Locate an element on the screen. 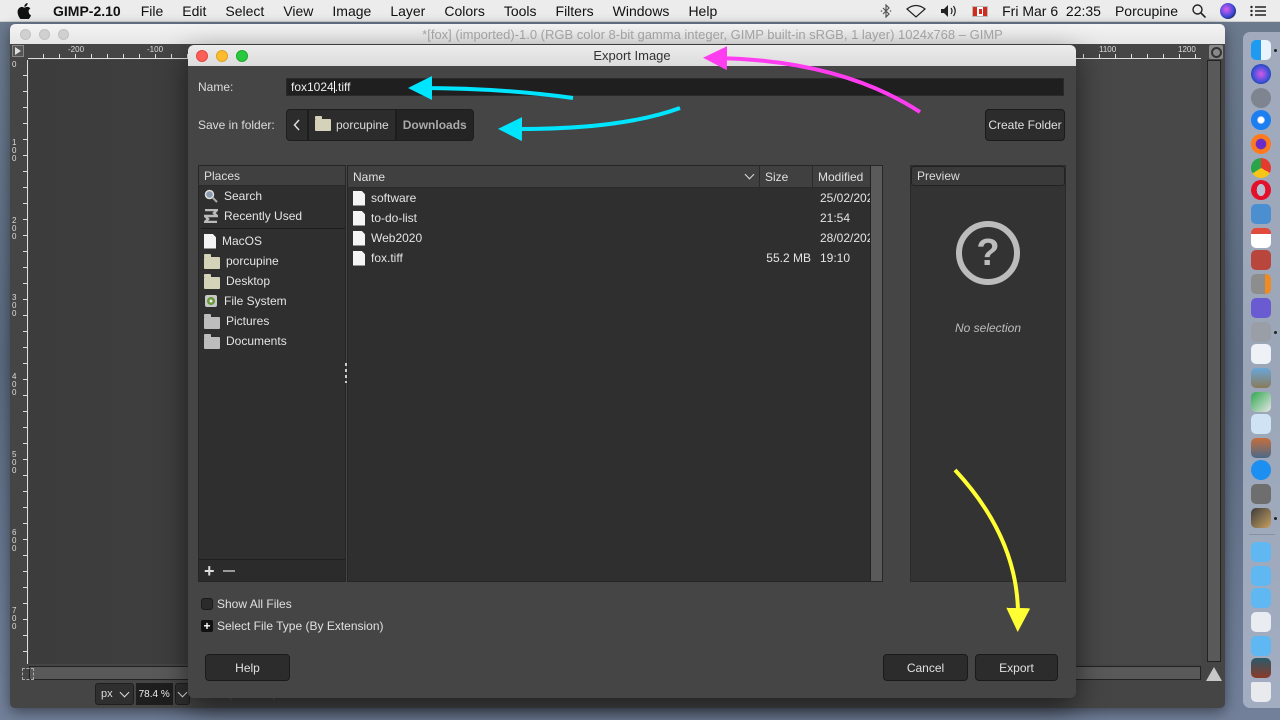 This screenshot has width=1280, height=720. siri-icon is located at coordinates (1228, 11).